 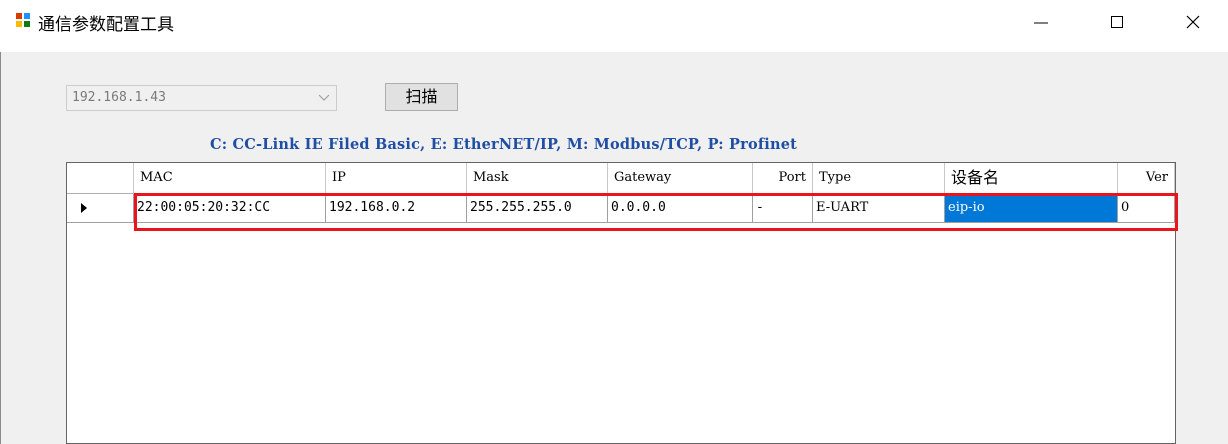 I want to click on column-header-mask: Mask, so click(x=537, y=178).